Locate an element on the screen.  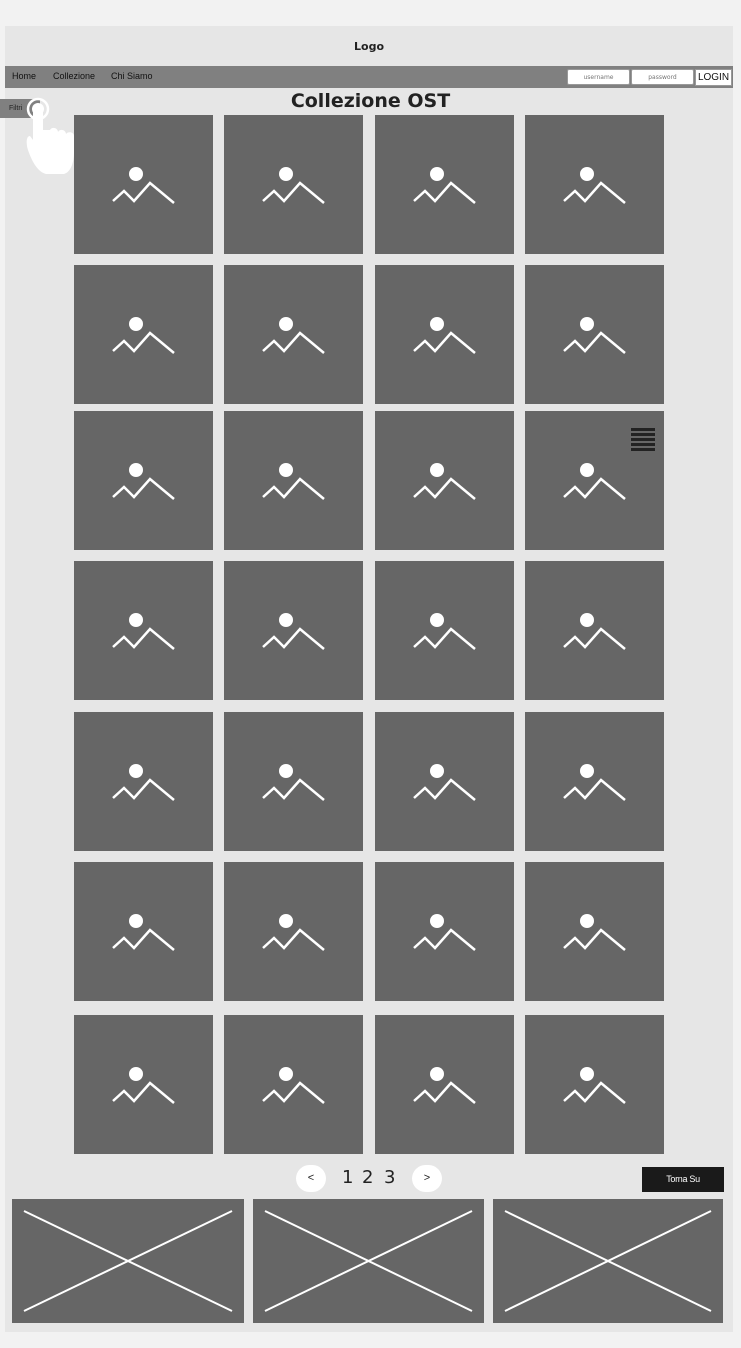
password-field is located at coordinates (662, 77).